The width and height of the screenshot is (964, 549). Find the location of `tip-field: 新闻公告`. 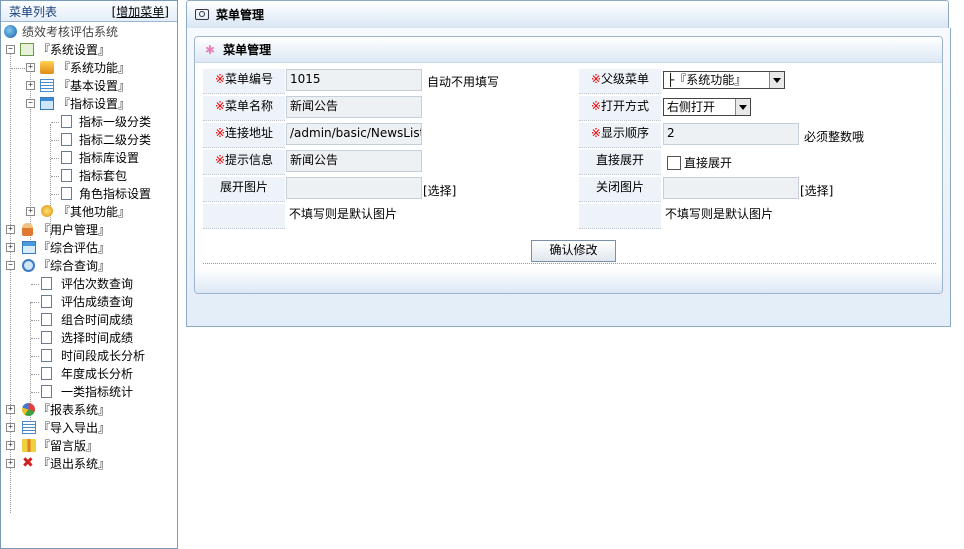

tip-field: 新闻公告 is located at coordinates (354, 161).